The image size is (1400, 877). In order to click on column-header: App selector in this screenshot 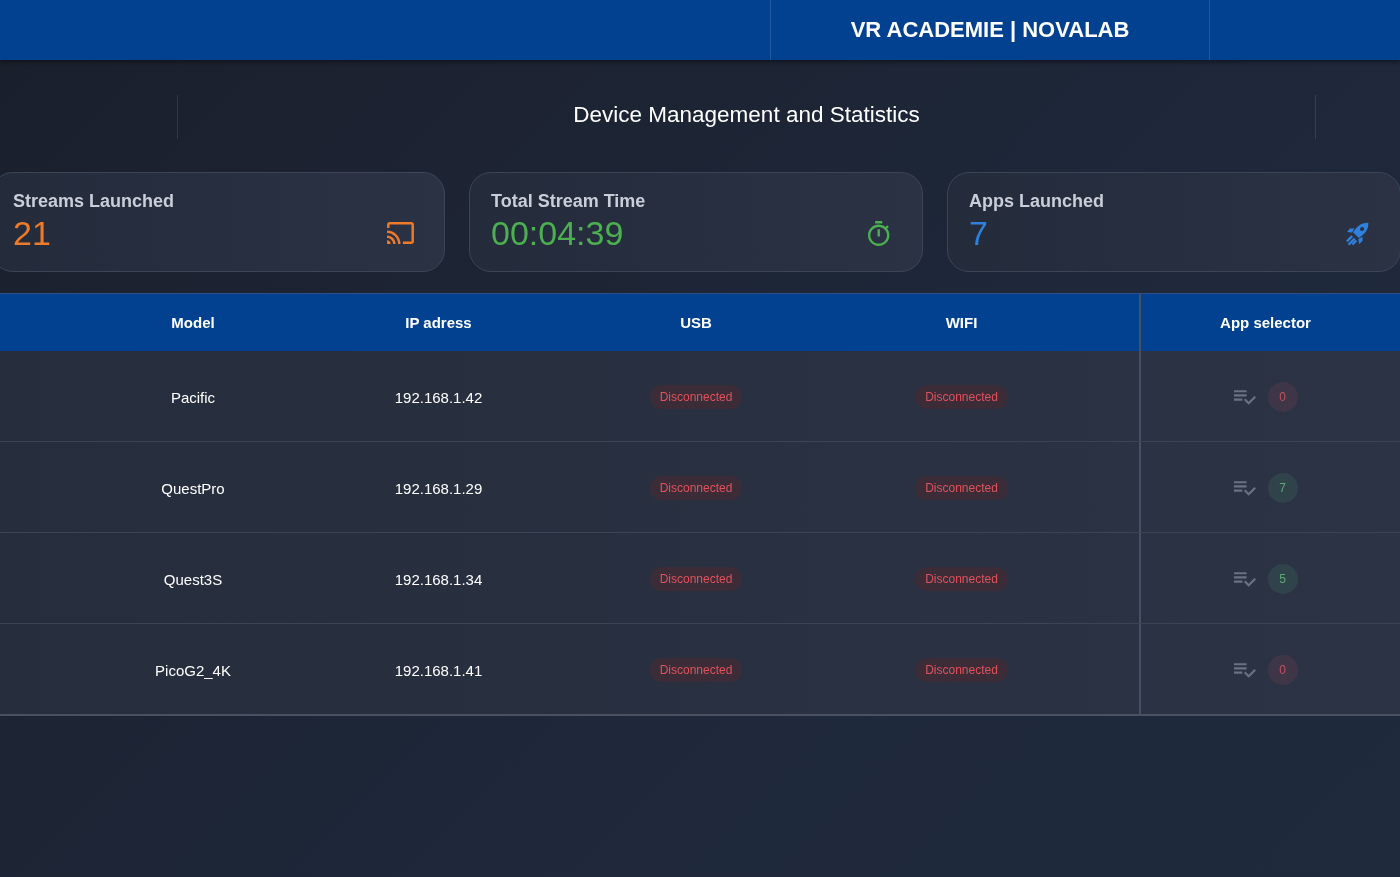, I will do `click(1265, 322)`.